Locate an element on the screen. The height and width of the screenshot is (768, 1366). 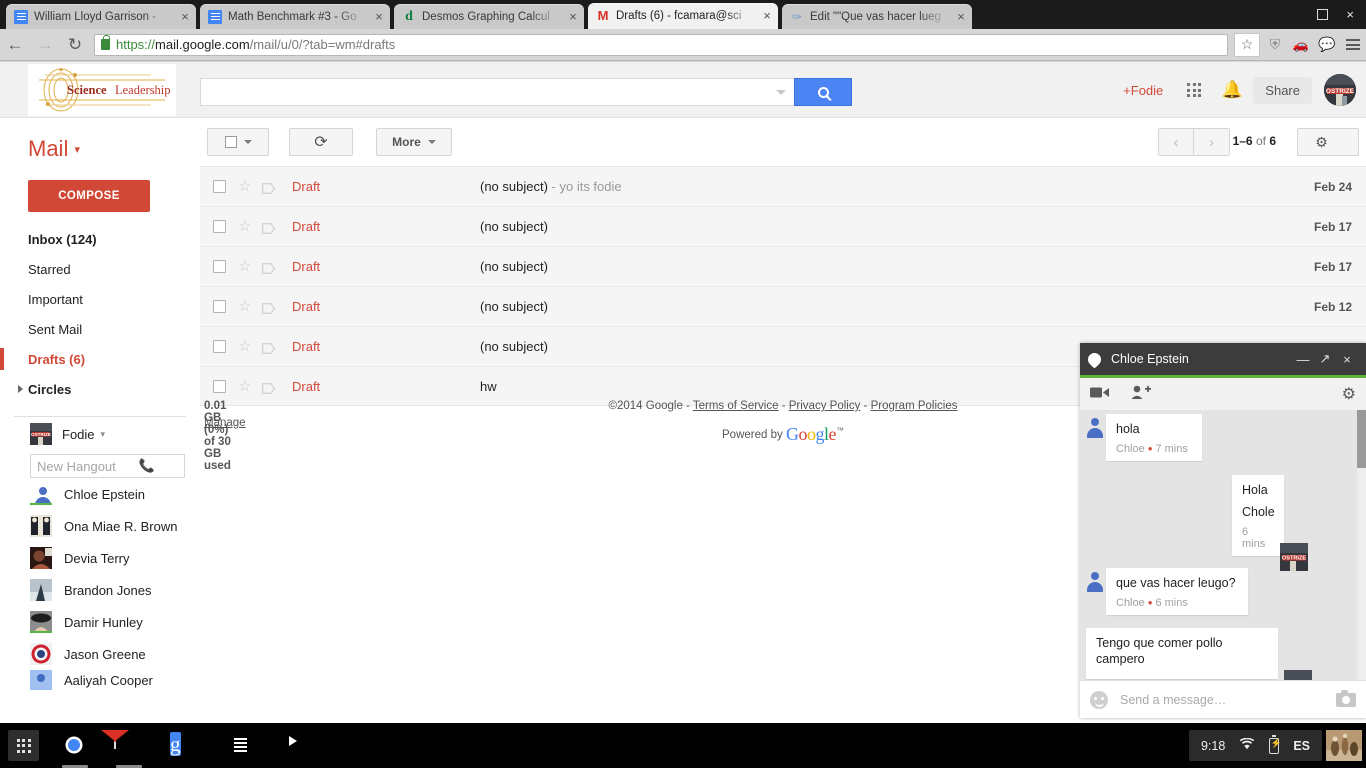
reload-button: ↻ is located at coordinates (75, 45).